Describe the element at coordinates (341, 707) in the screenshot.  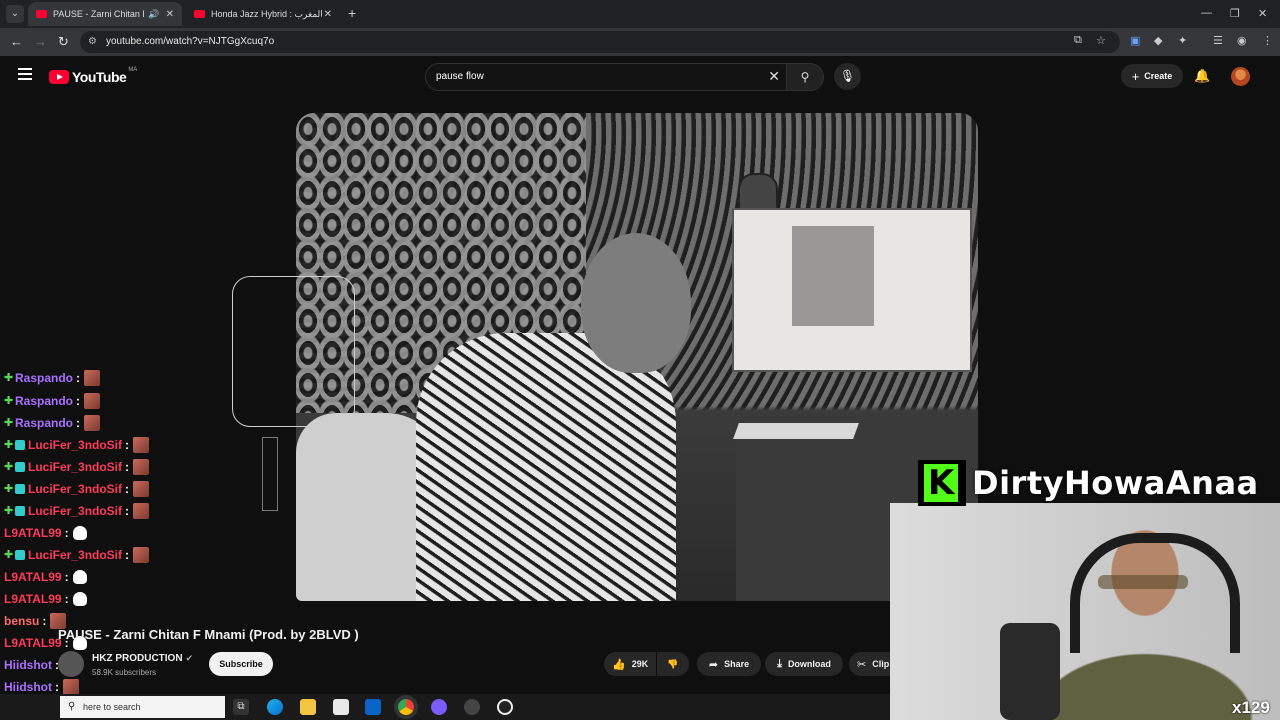
I see `store-icon` at that location.